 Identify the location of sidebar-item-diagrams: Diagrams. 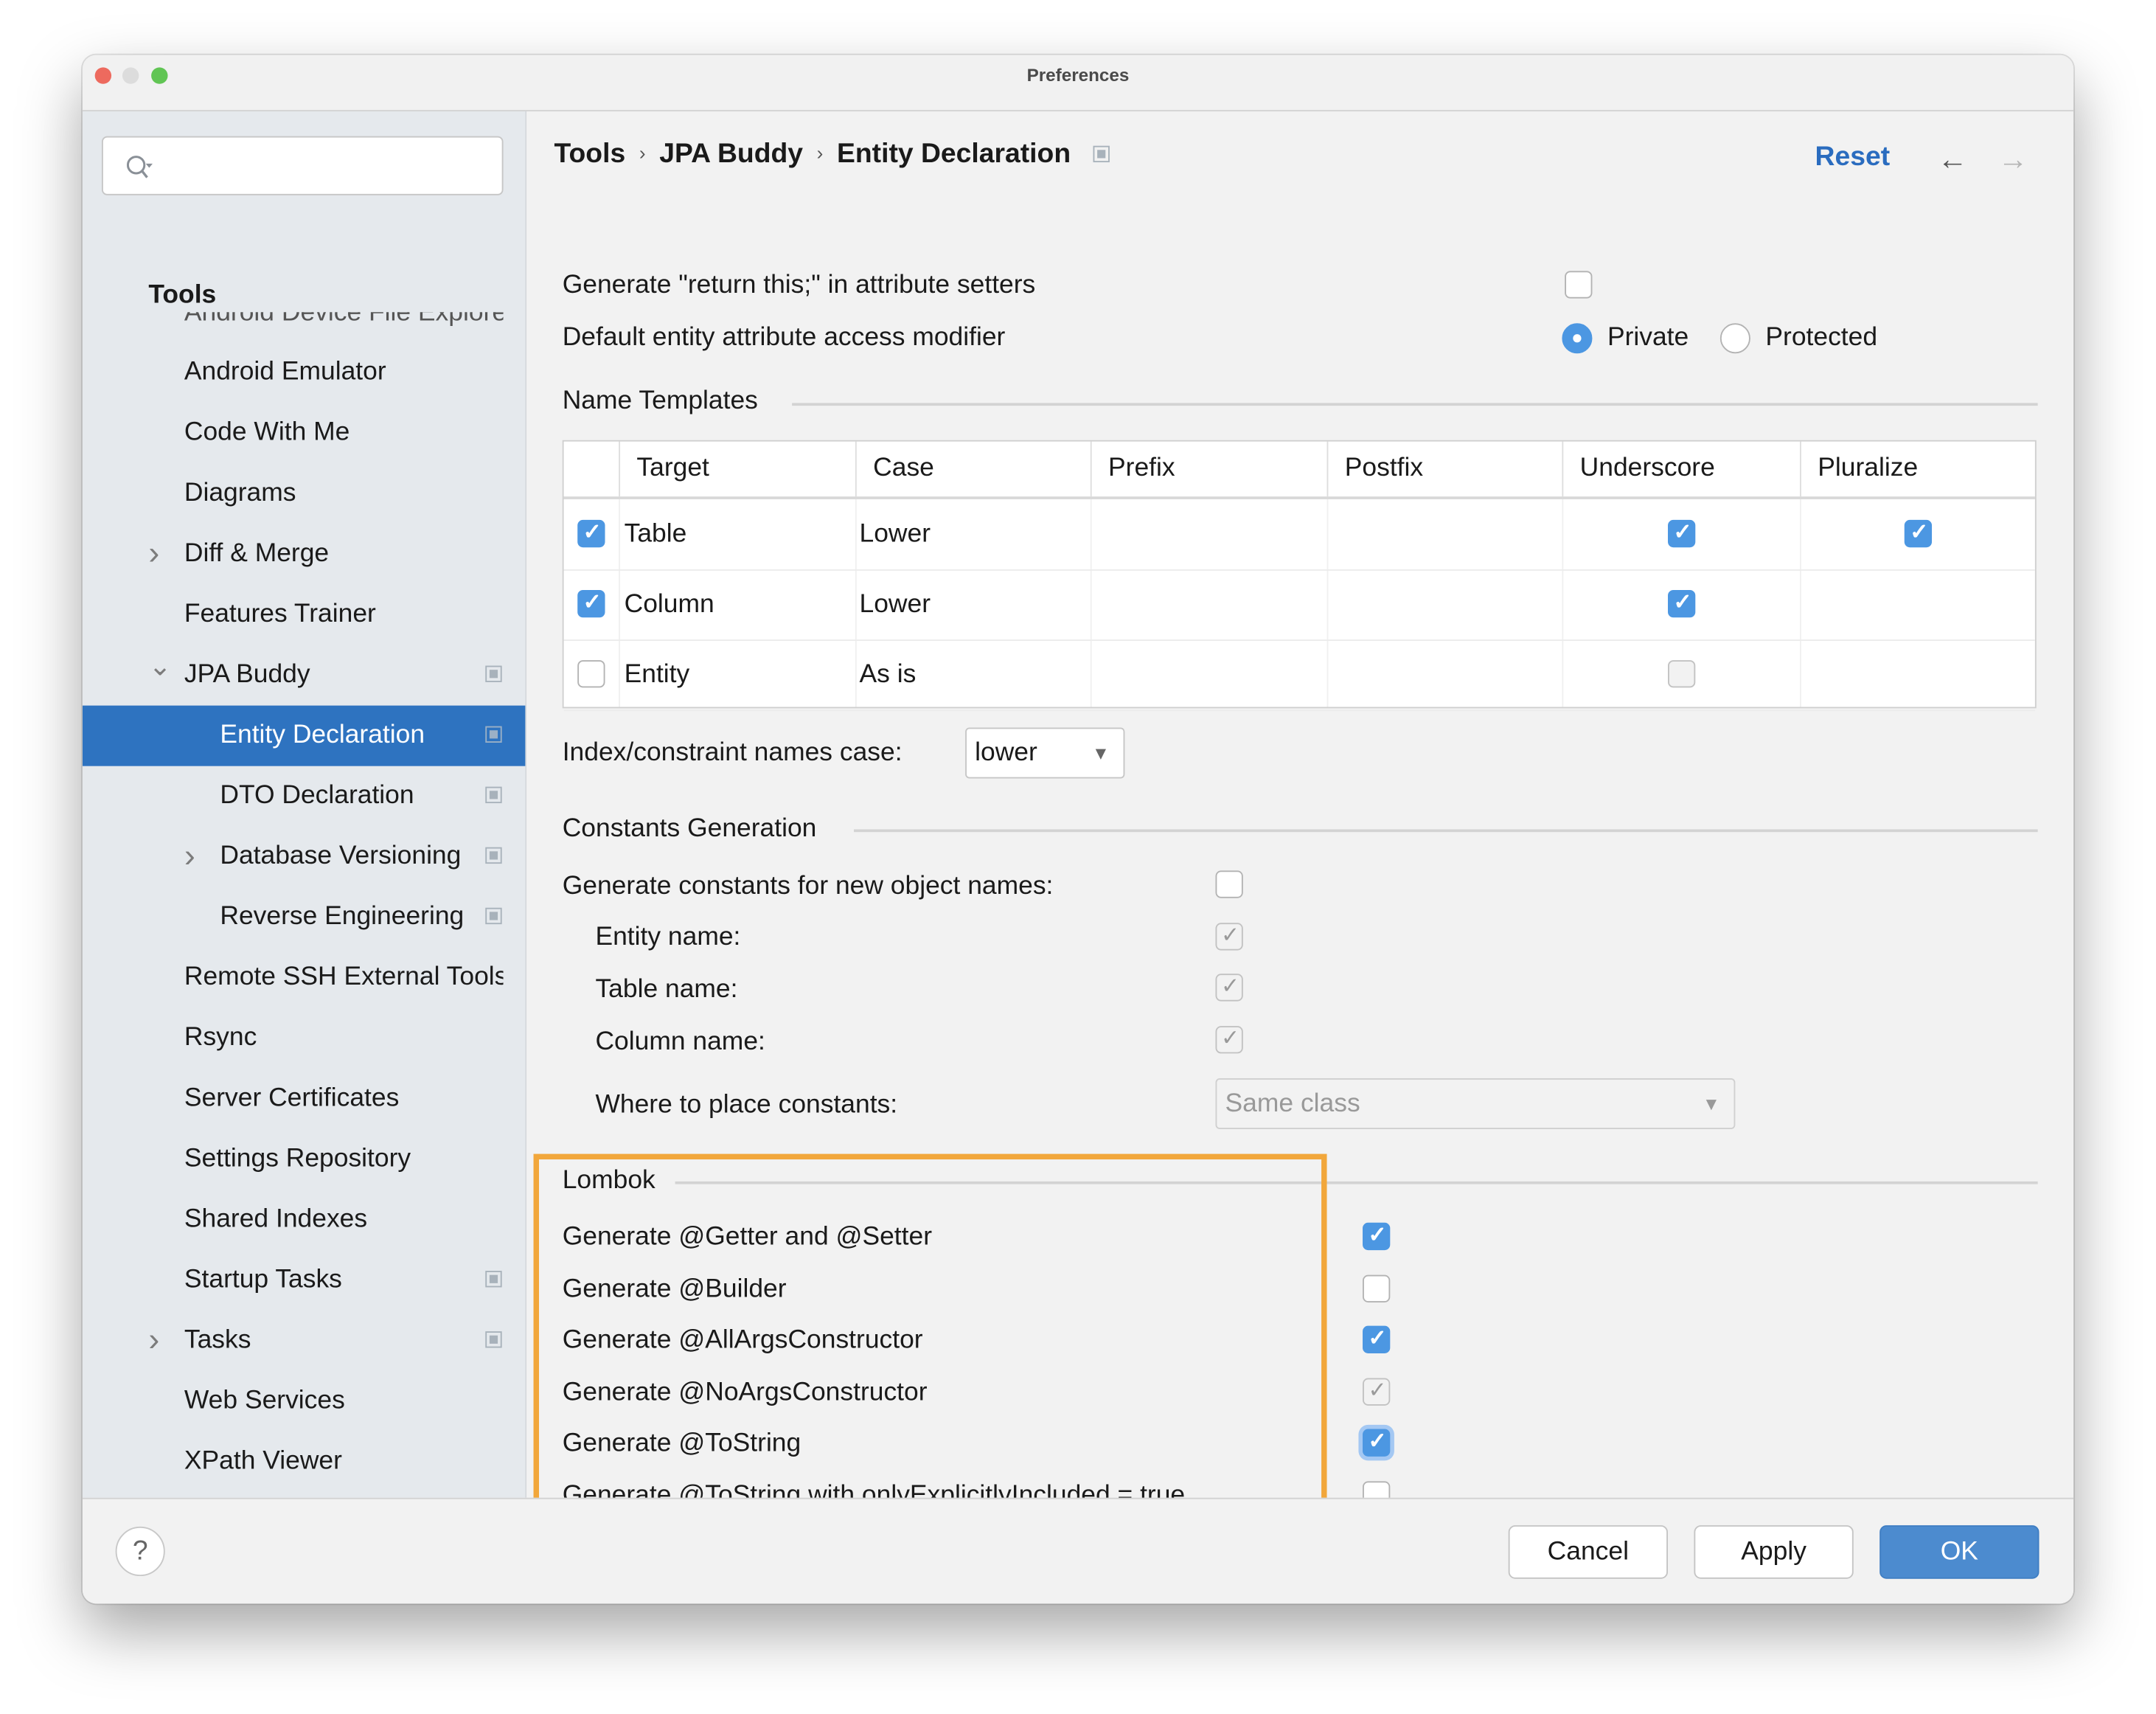
(304, 494).